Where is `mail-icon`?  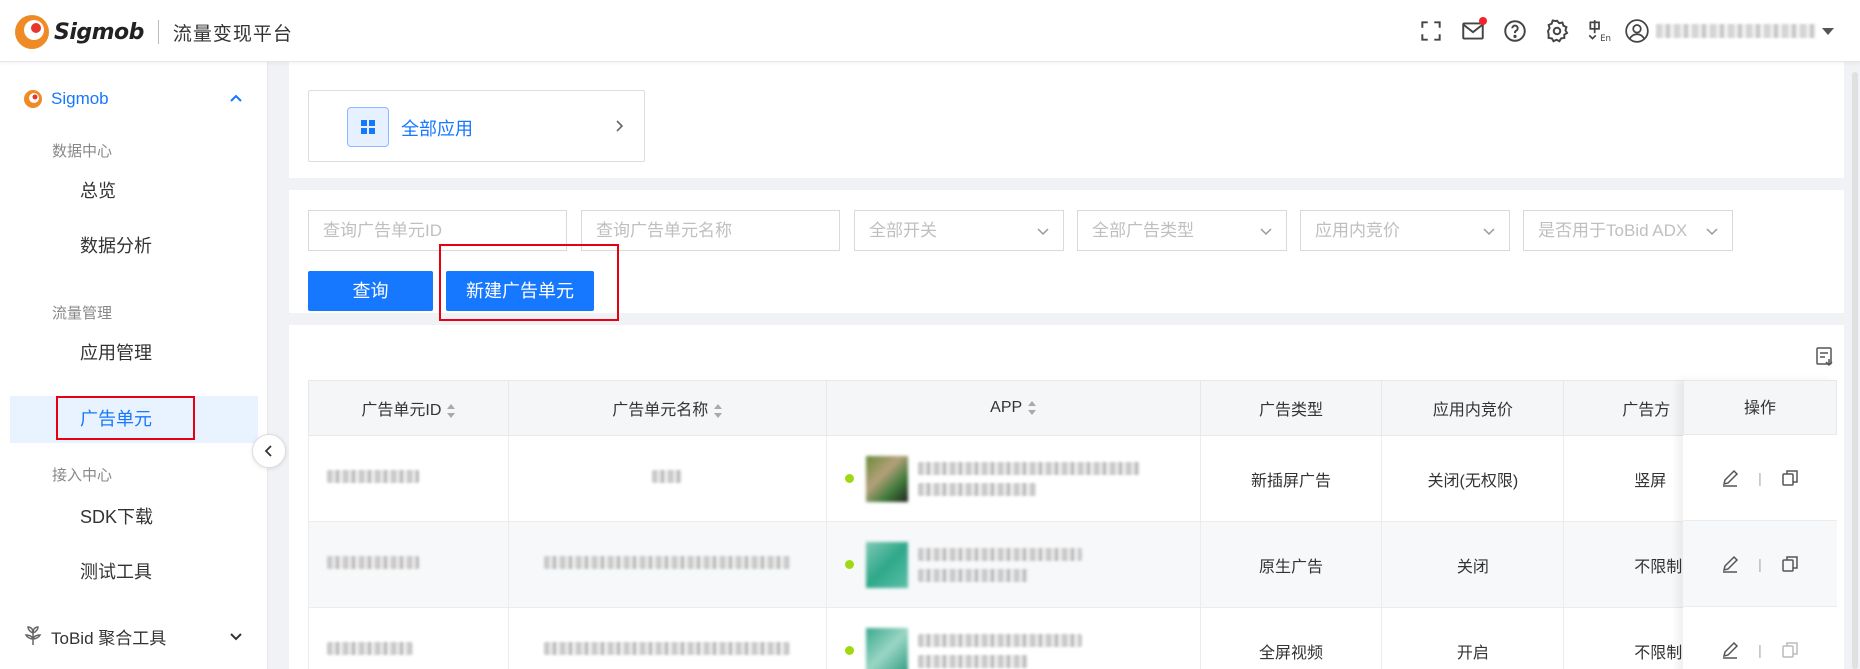 mail-icon is located at coordinates (1473, 31).